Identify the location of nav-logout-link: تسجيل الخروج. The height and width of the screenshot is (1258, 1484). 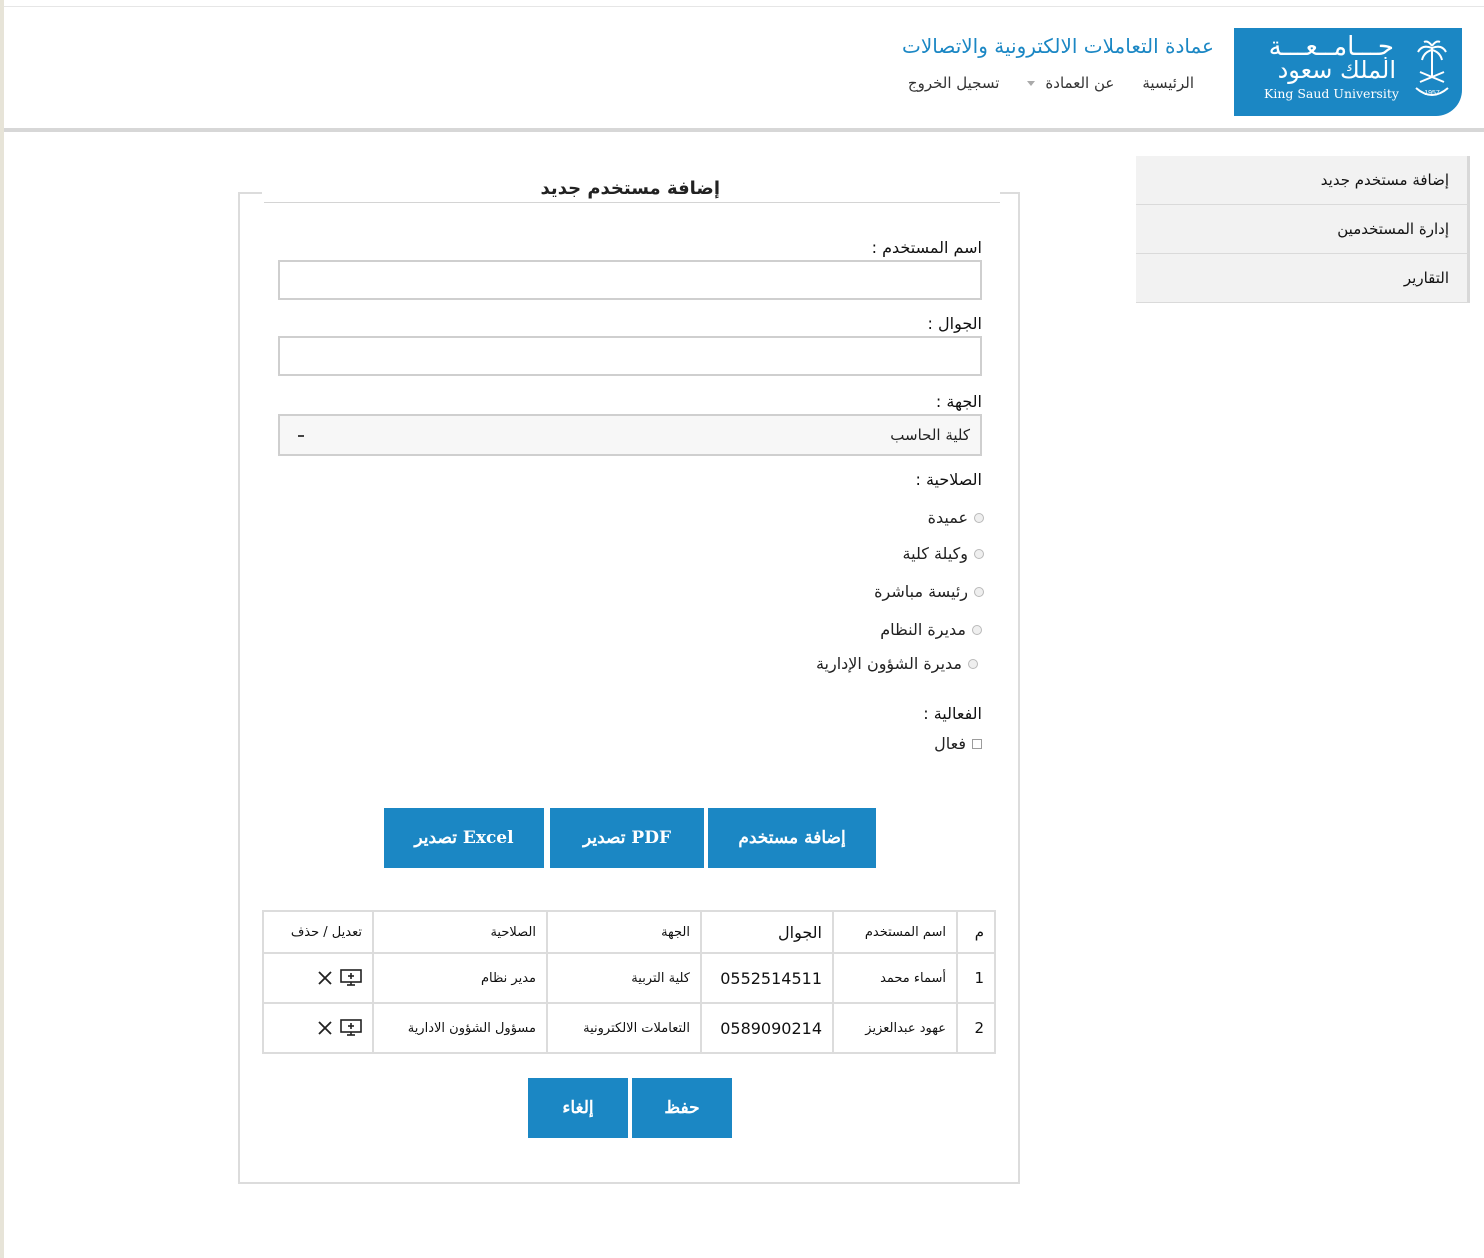
(954, 83).